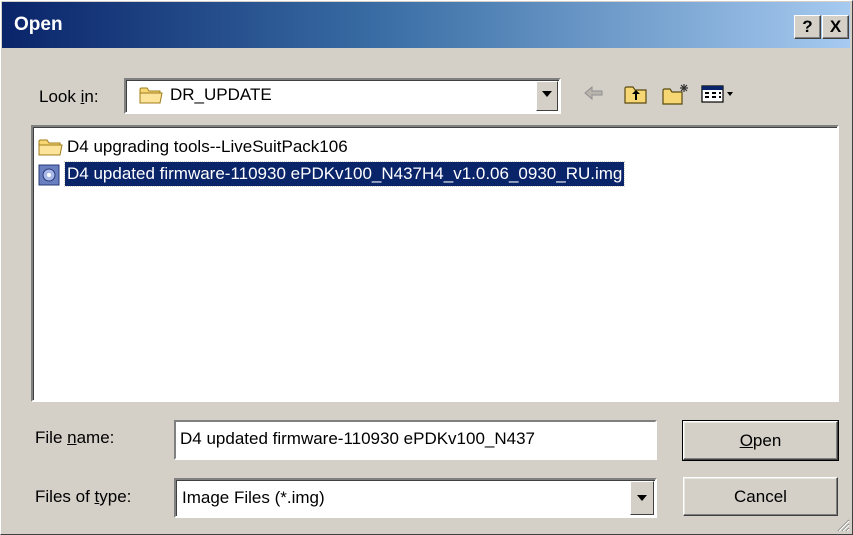 This screenshot has height=535, width=853. I want to click on look-in-dropdown: DR_UPDATE, so click(342, 96).